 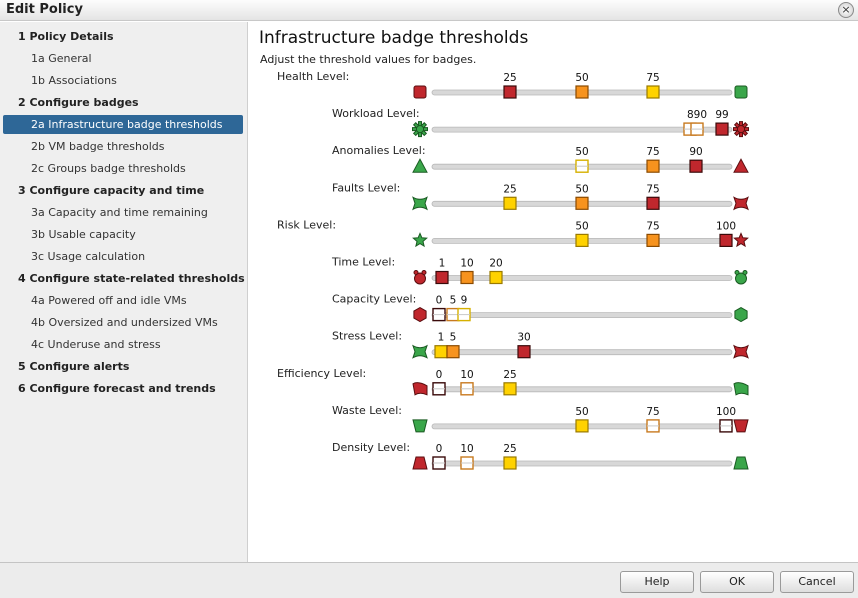 I want to click on nav-item-3: 3 Configure capacity and time, so click(x=123, y=190).